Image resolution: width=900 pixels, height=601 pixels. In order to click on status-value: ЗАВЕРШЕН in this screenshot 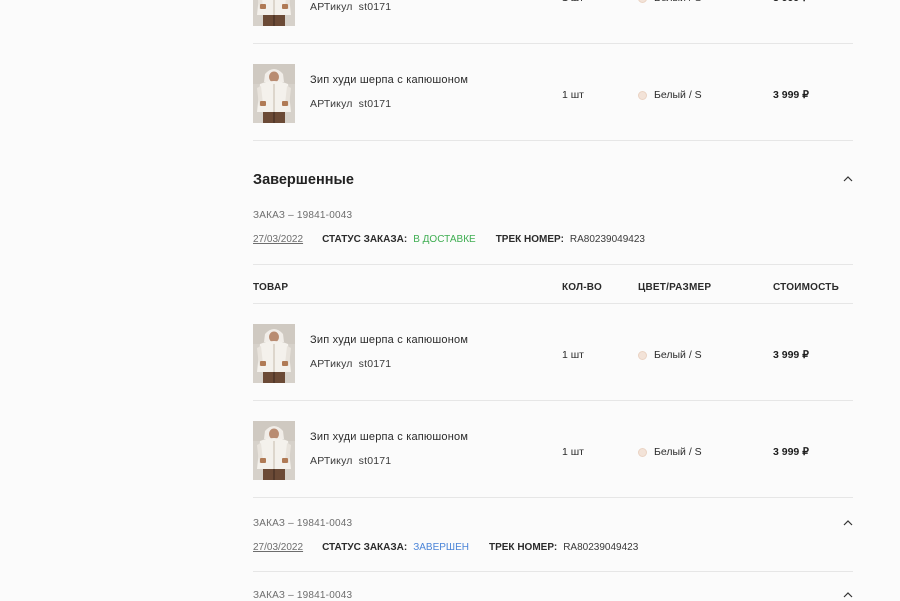, I will do `click(441, 547)`.